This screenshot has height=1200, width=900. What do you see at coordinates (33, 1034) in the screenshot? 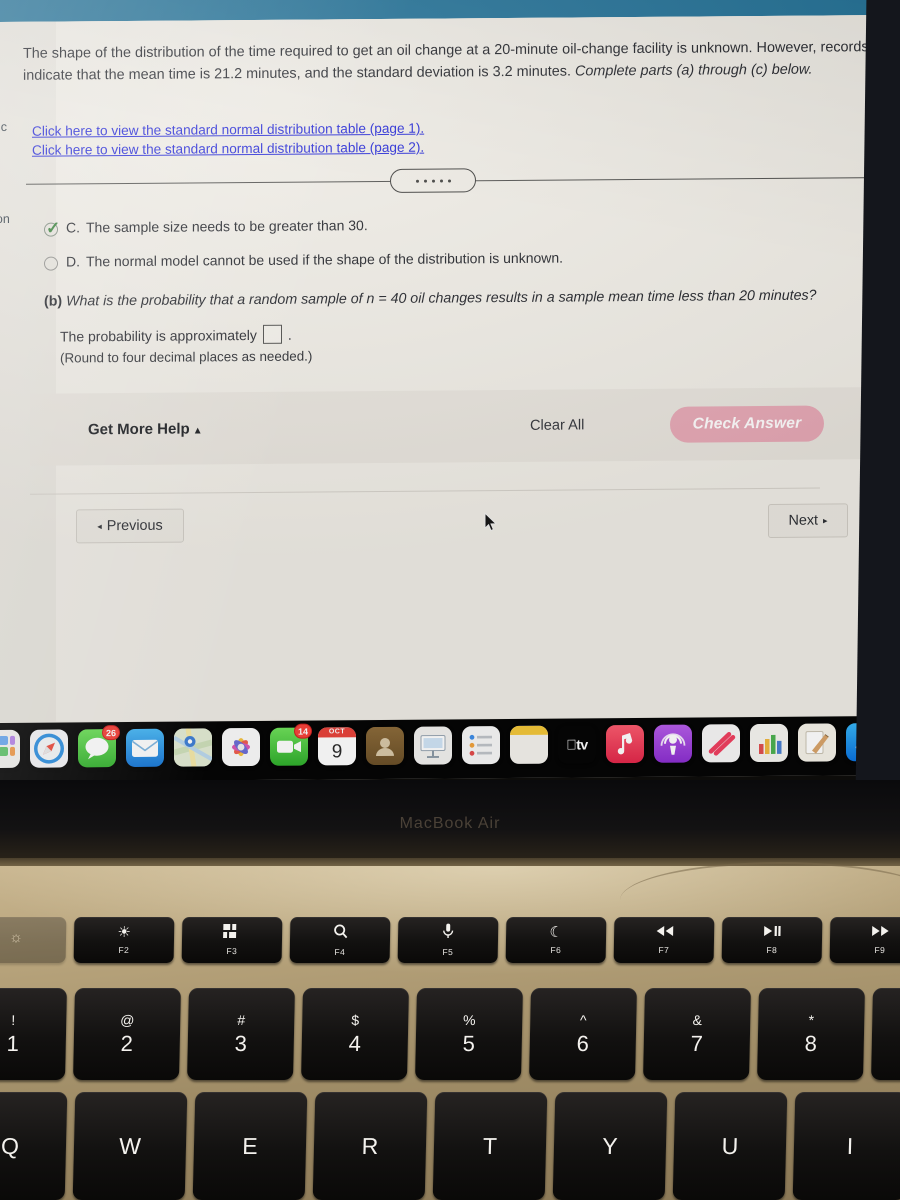
I see `key-1: ! 1` at bounding box center [33, 1034].